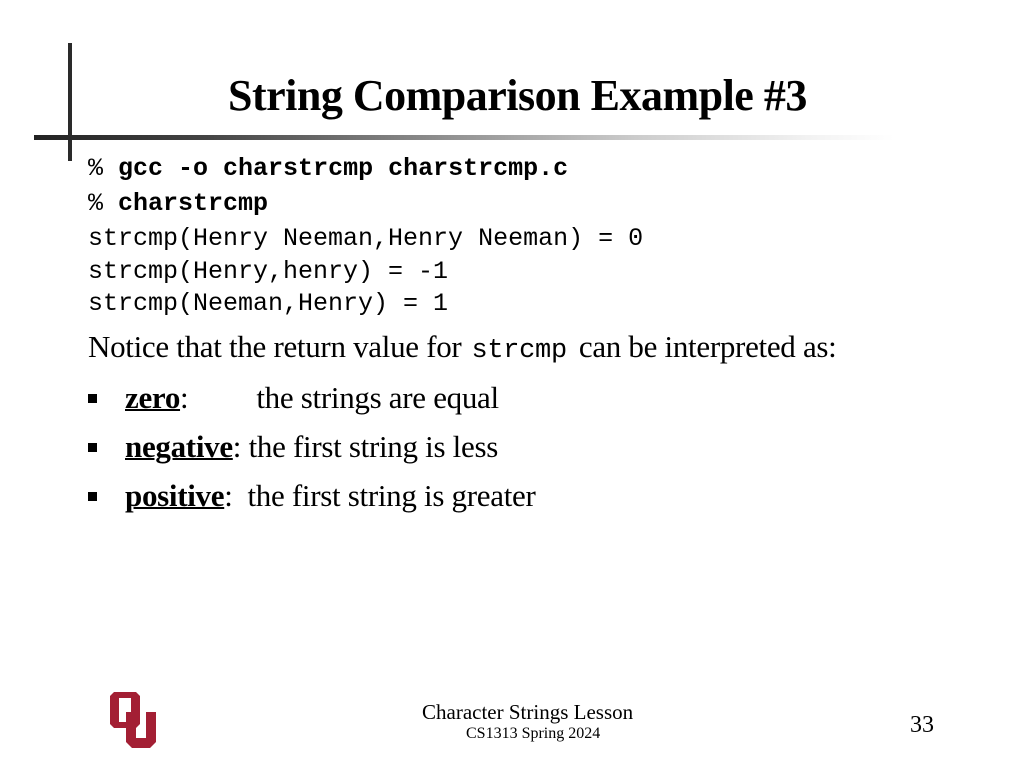 The width and height of the screenshot is (1024, 768). Describe the element at coordinates (922, 725) in the screenshot. I see `page-number: 33` at that location.